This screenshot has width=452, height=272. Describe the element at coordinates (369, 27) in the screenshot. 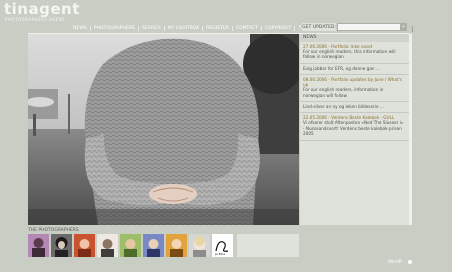

I see `newsletter-email-input` at that location.